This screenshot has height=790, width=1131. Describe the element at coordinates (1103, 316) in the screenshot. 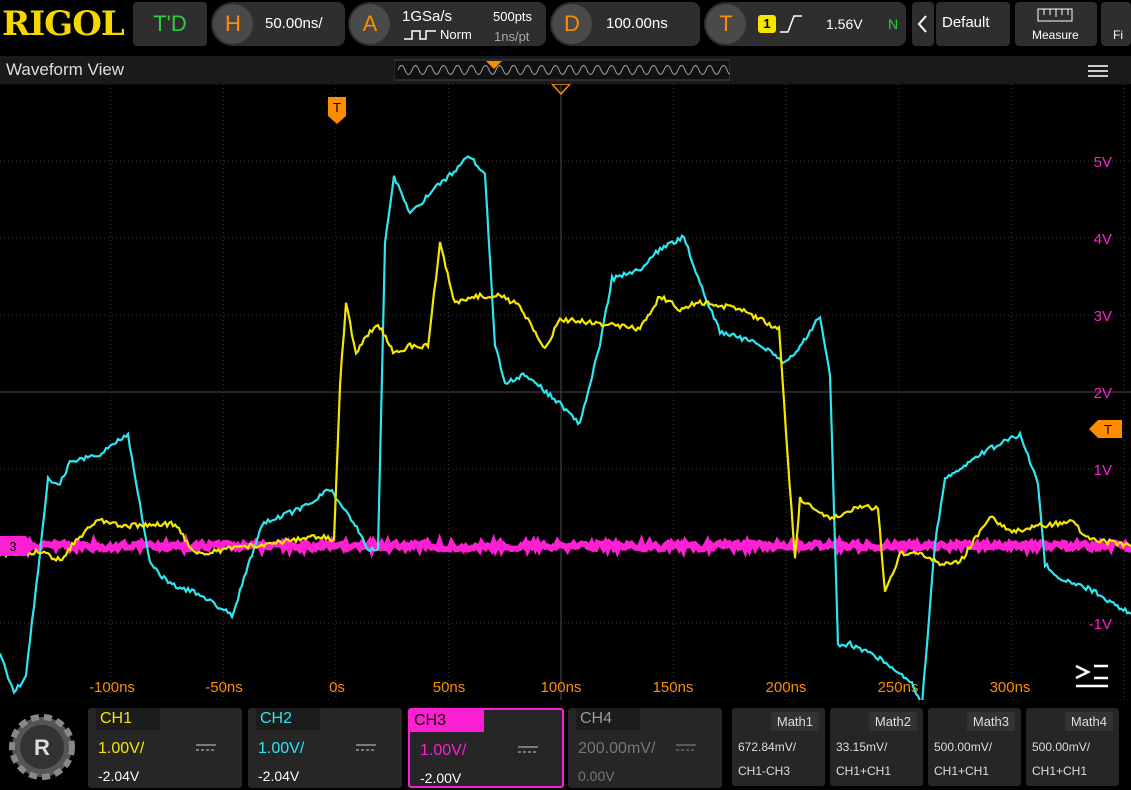

I see `y-tick-label: 3V` at that location.